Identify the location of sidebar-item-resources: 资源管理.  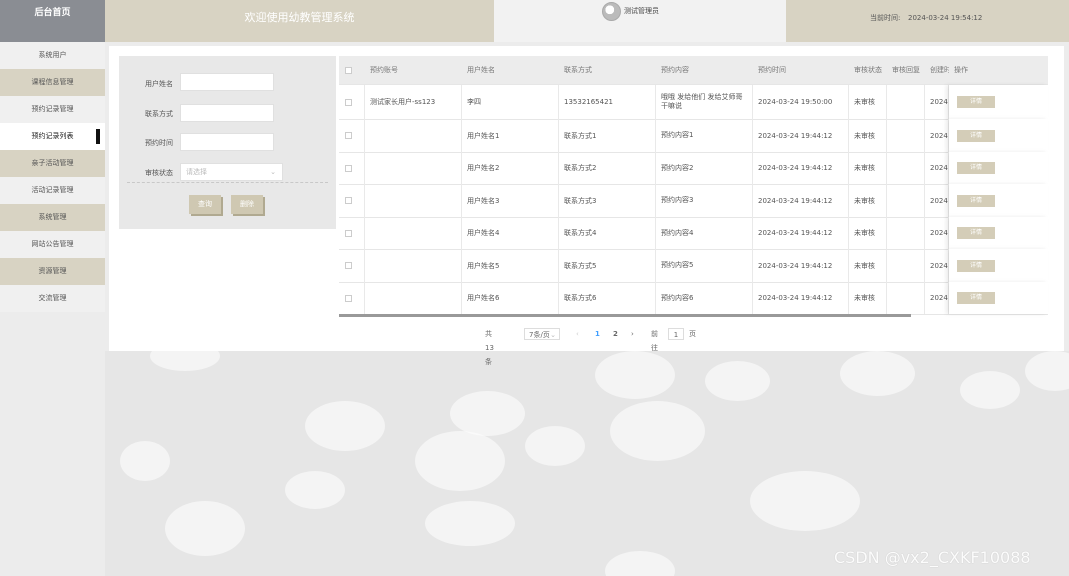
(52, 271).